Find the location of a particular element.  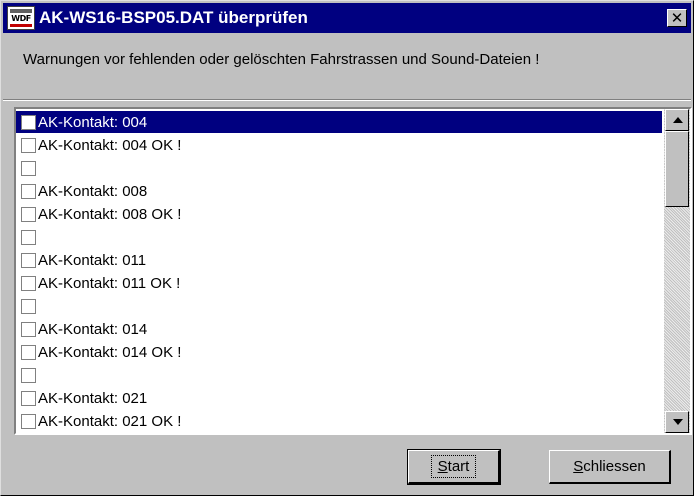

item-label: AK-Kontakt: 014 OK ! is located at coordinates (110, 352).